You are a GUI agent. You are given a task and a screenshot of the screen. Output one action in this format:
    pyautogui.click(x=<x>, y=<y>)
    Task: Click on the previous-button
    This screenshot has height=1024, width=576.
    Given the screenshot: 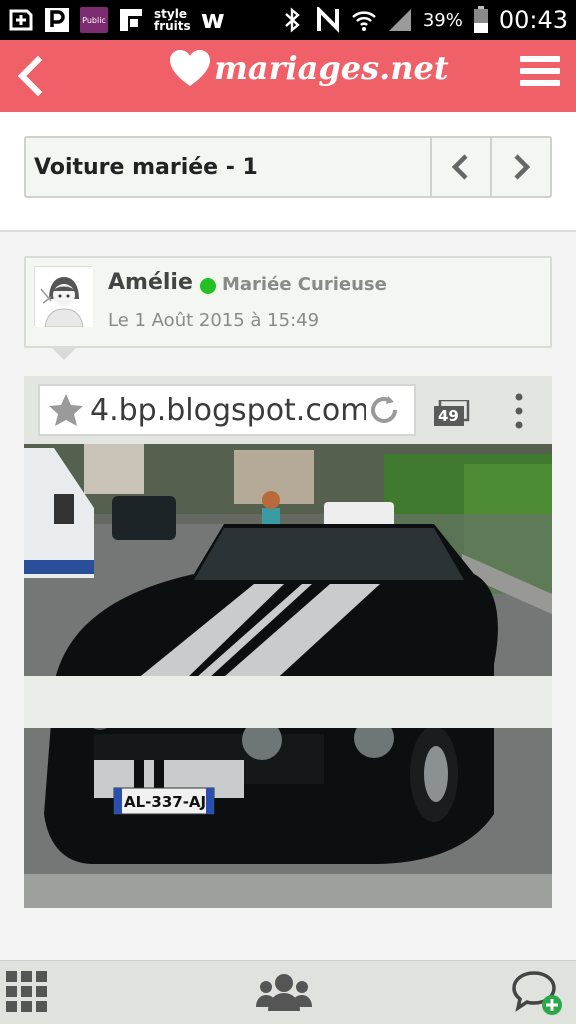 What is the action you would take?
    pyautogui.click(x=460, y=167)
    